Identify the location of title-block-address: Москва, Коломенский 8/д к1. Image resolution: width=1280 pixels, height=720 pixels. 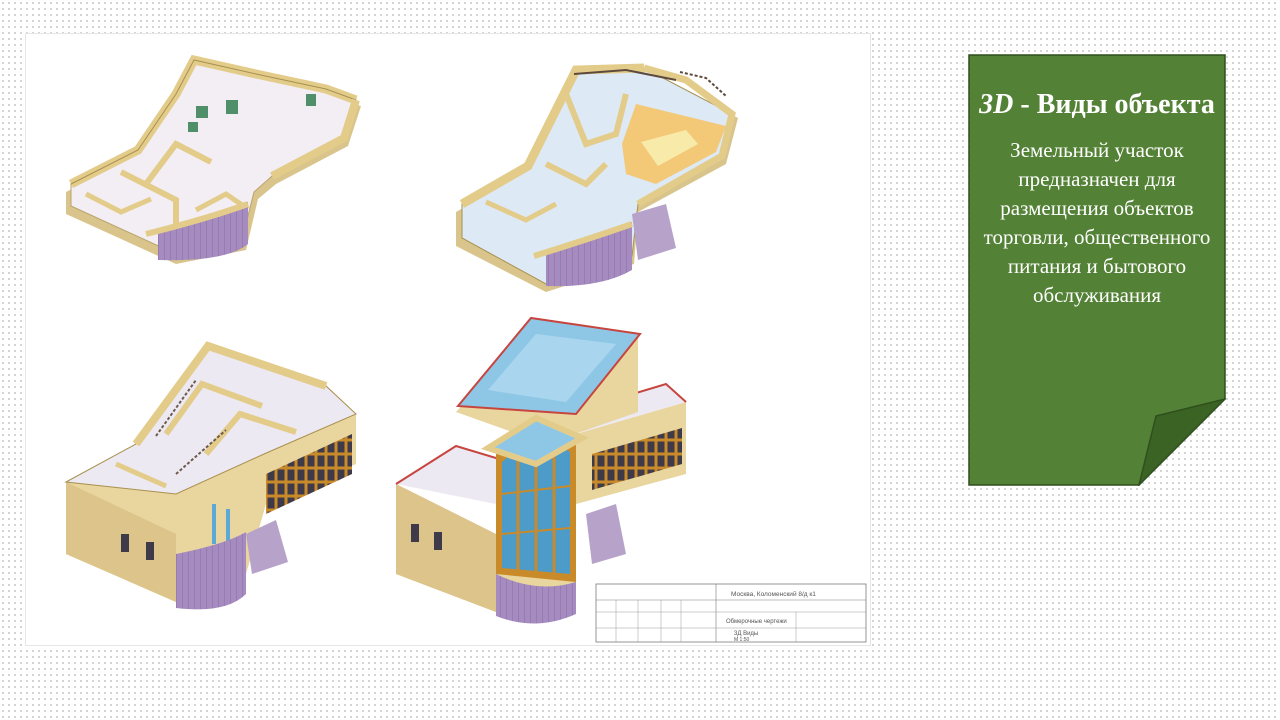
(773, 594).